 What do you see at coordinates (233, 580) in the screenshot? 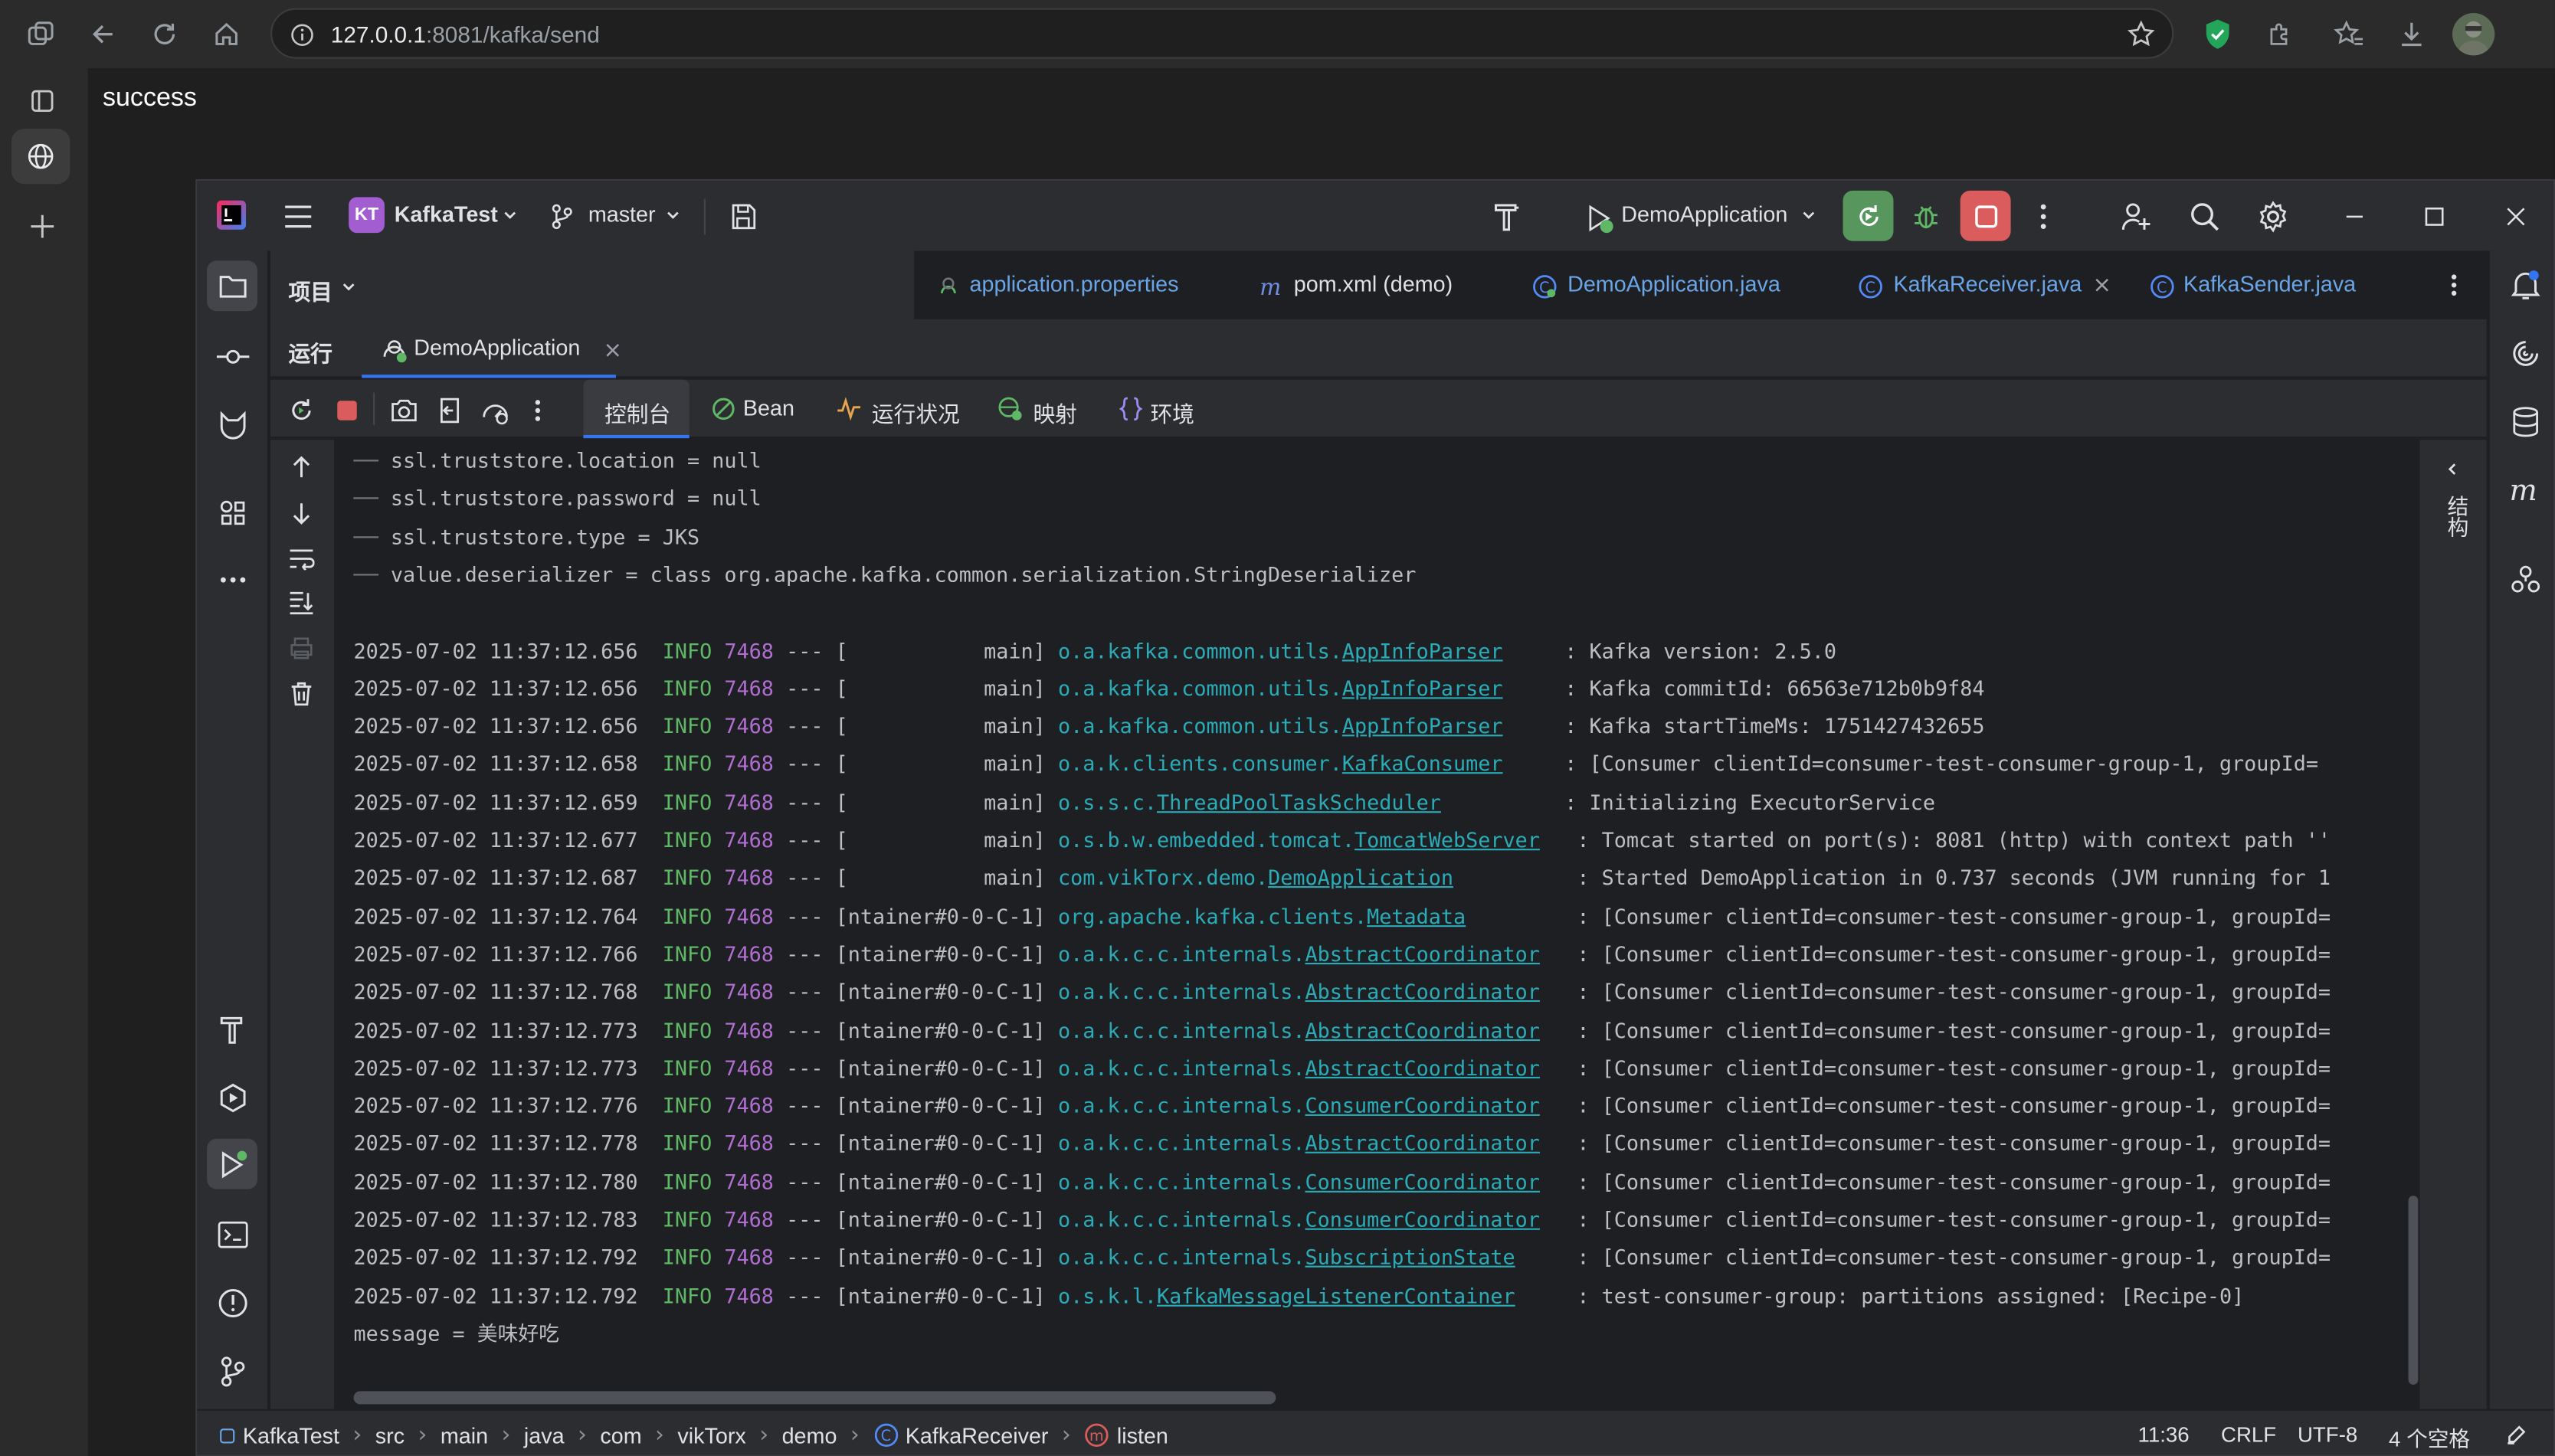
I see `more-tools-icon` at bounding box center [233, 580].